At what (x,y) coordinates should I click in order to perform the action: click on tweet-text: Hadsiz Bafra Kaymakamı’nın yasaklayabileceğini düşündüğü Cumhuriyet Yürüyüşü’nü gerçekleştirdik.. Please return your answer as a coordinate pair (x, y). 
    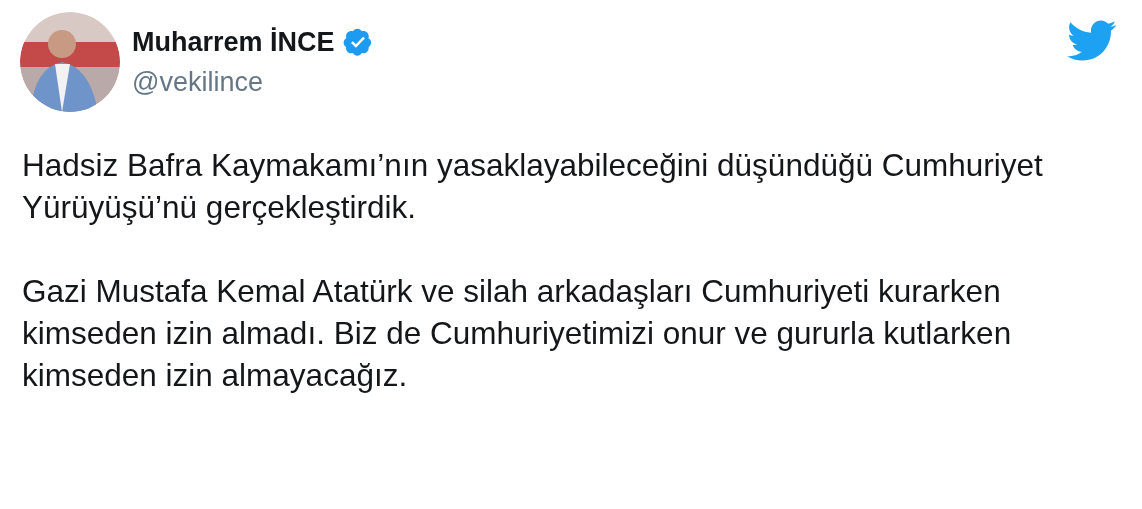
    Looking at the image, I should click on (533, 186).